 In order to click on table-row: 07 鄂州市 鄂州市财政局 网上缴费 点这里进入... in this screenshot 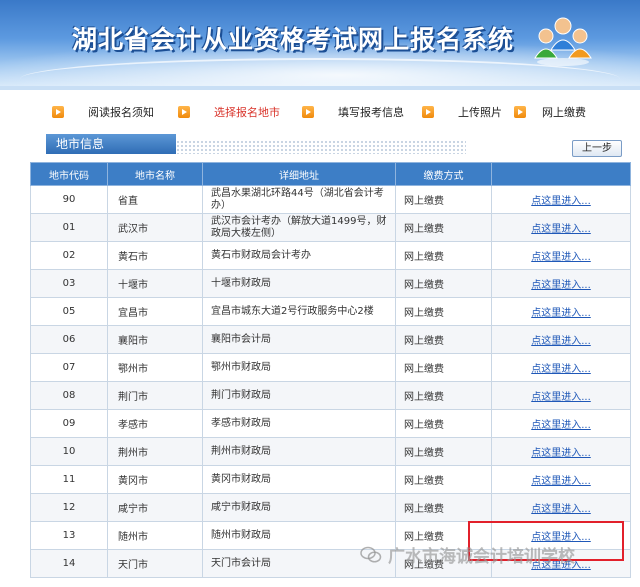, I will do `click(330, 367)`.